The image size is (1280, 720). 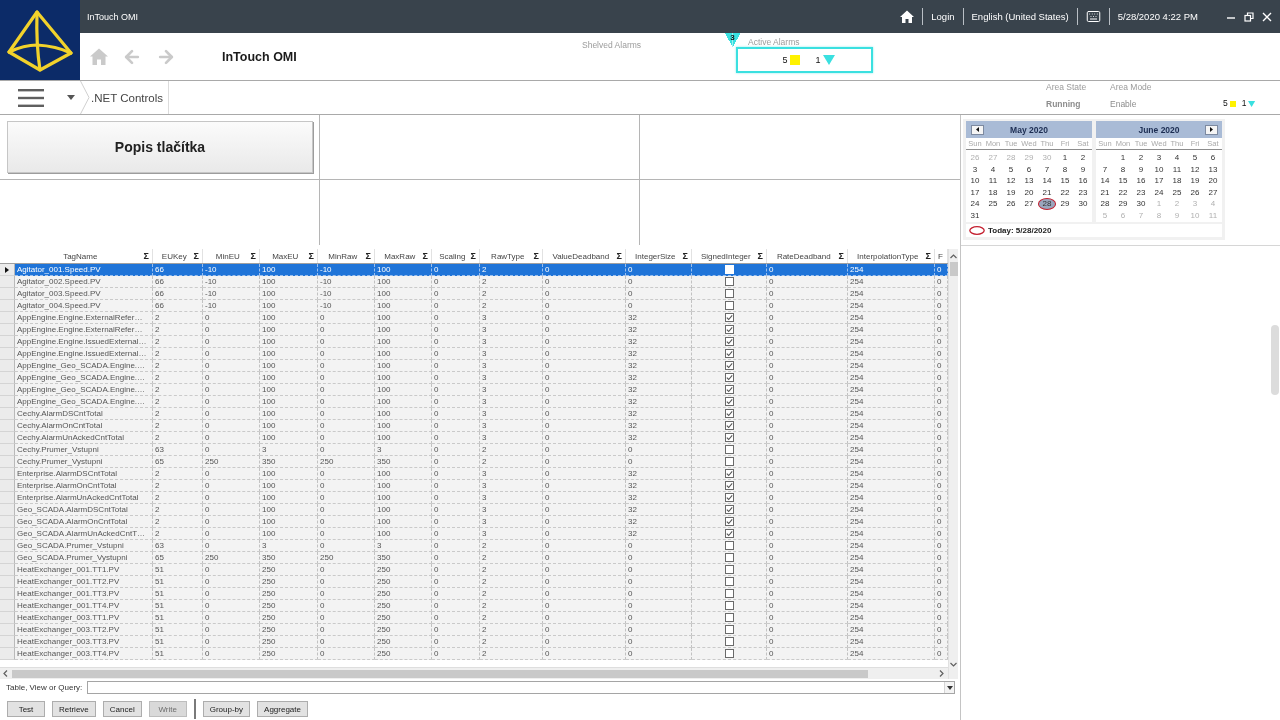 What do you see at coordinates (975, 169) in the screenshot?
I see `calendar-day: 3` at bounding box center [975, 169].